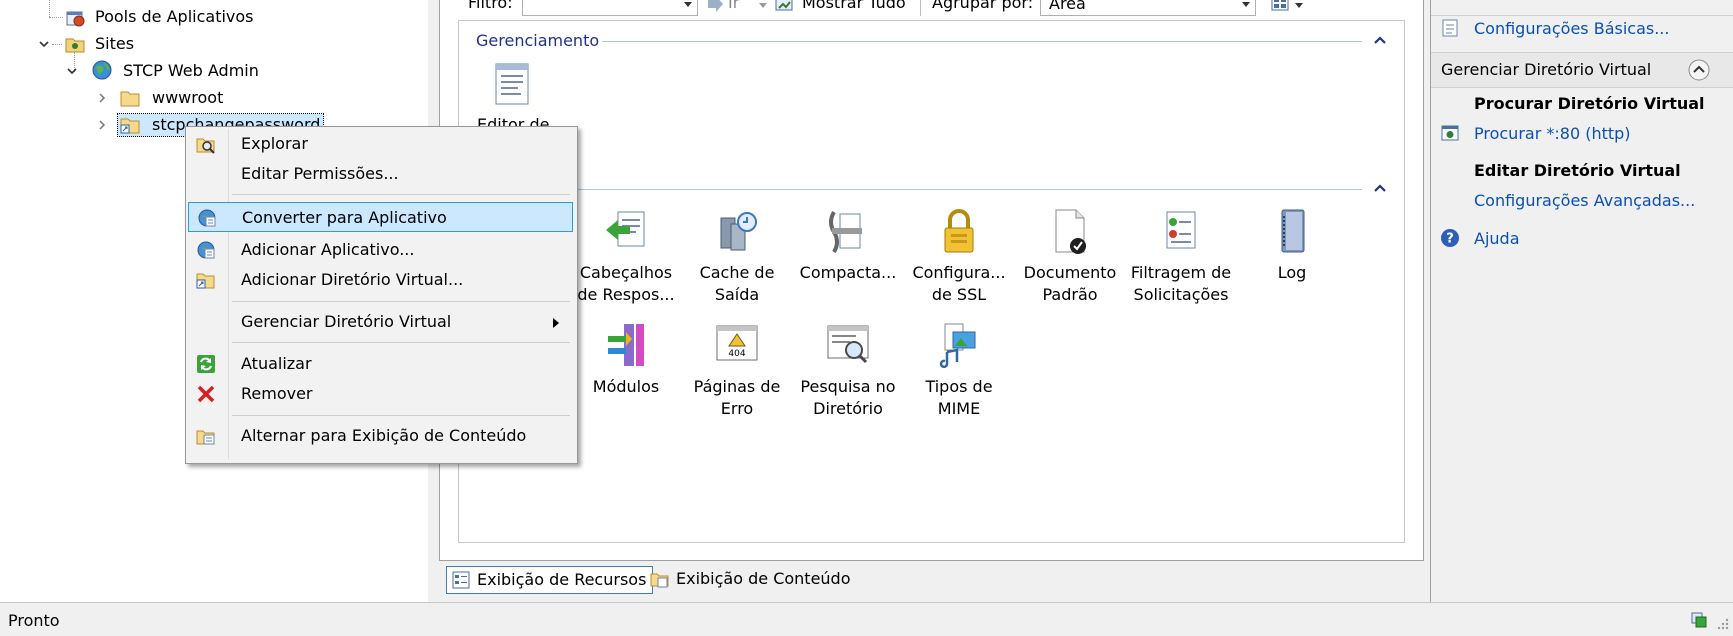  What do you see at coordinates (210, 44) in the screenshot?
I see `tree-item-sites: Sites` at bounding box center [210, 44].